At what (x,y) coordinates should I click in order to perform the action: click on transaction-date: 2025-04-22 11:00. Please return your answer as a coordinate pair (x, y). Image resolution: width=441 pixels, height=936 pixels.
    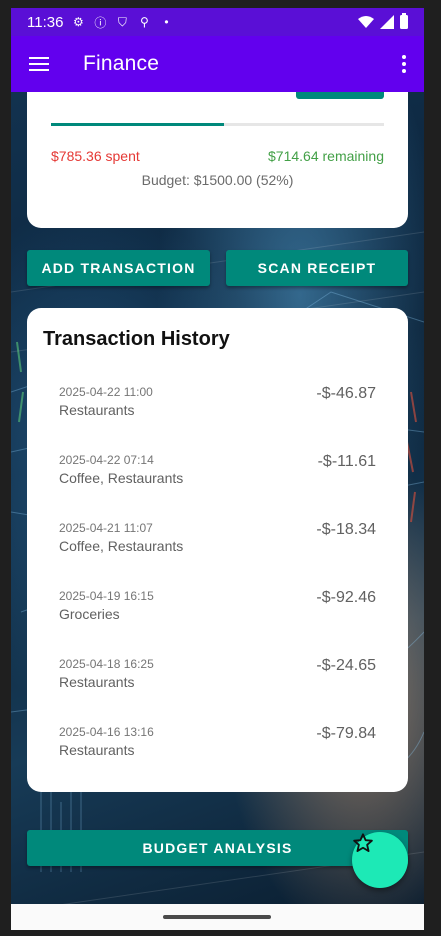
    Looking at the image, I should click on (106, 392).